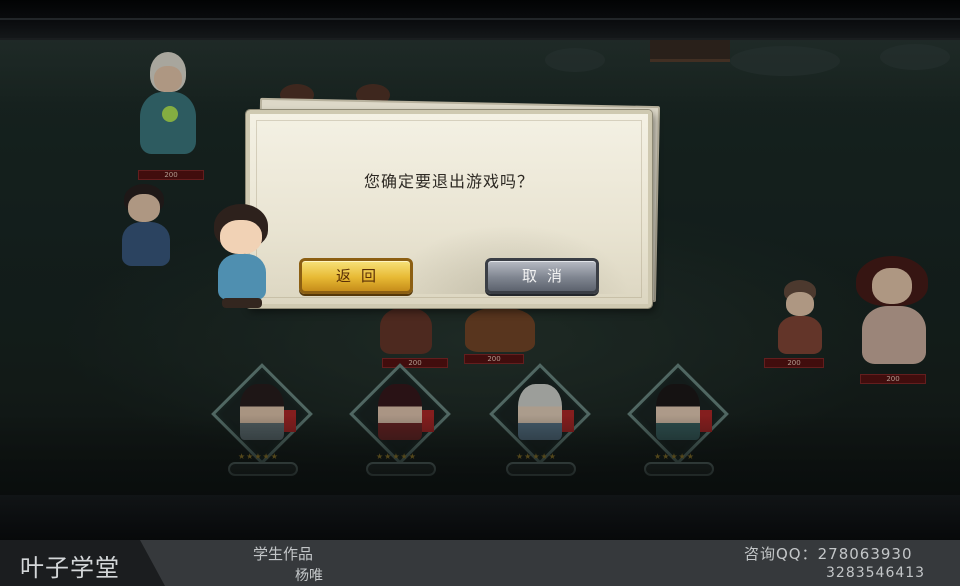 The width and height of the screenshot is (960, 586). I want to click on hero-character, so click(241, 257).